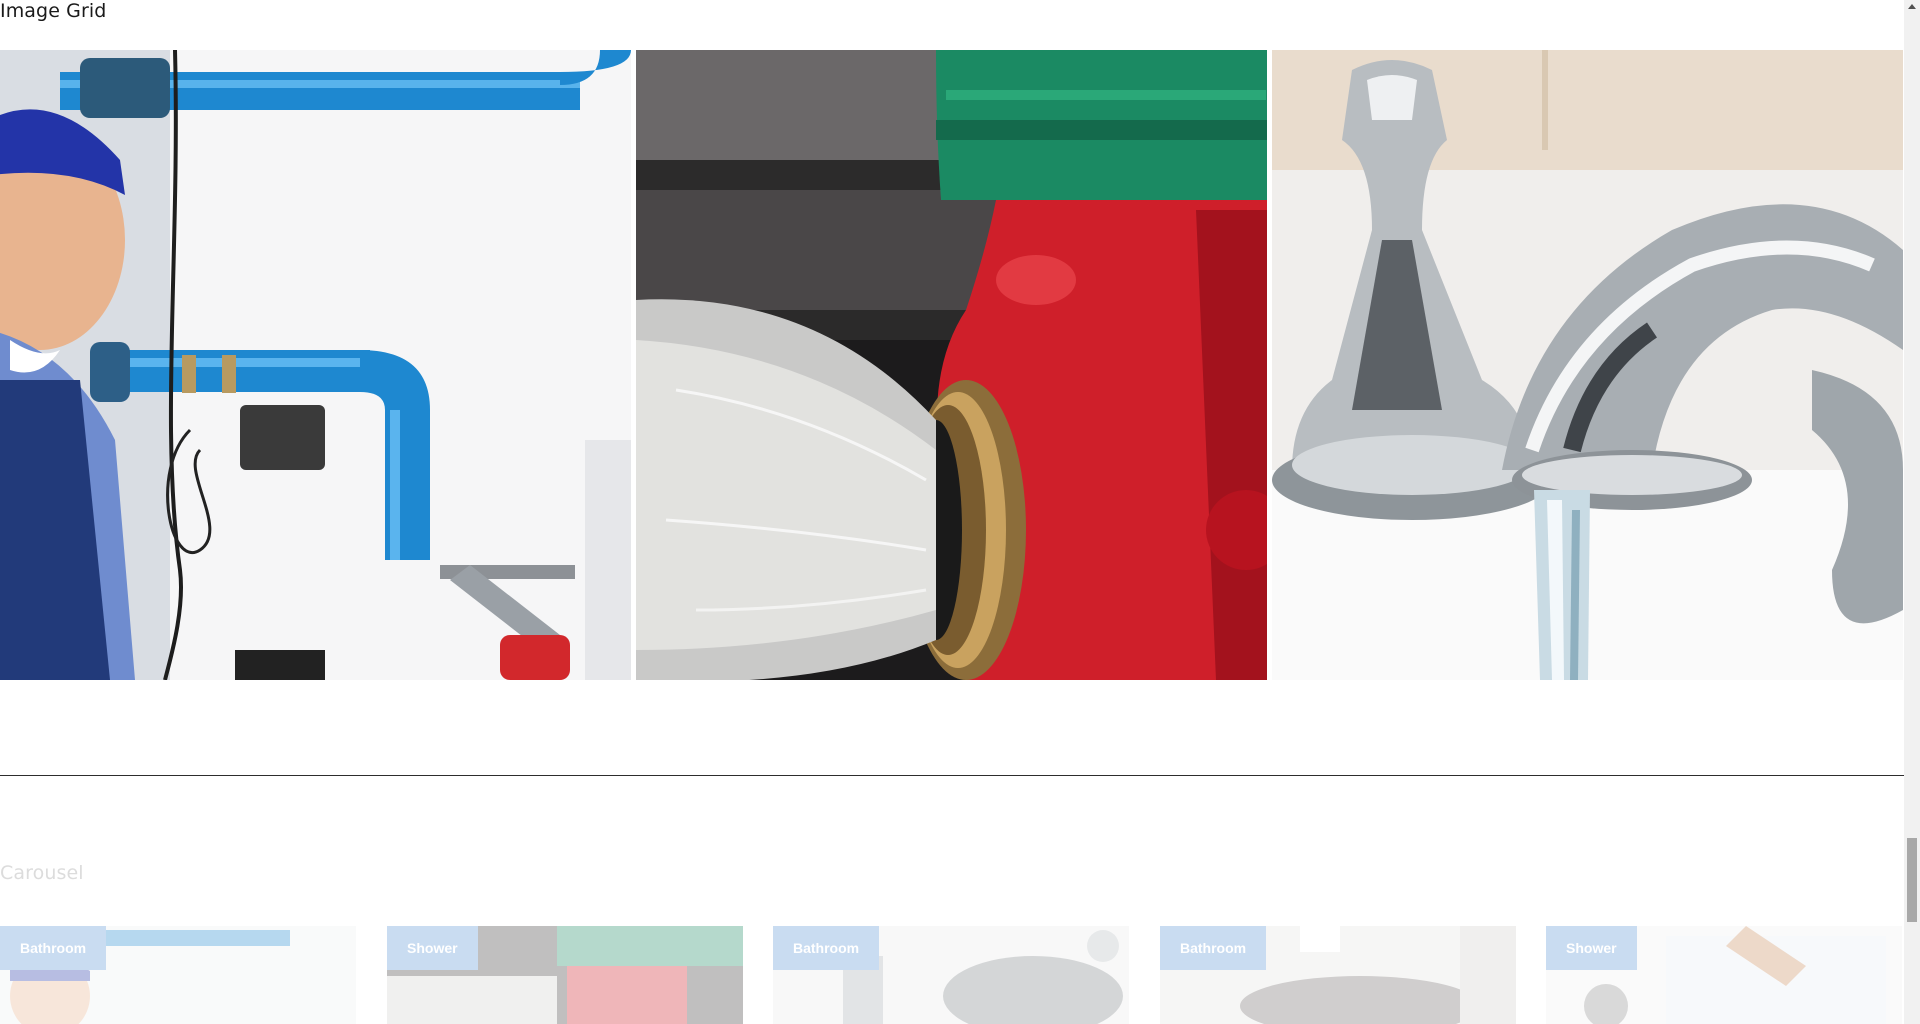 Image resolution: width=1920 pixels, height=1024 pixels. What do you see at coordinates (53, 11) in the screenshot?
I see `image-grid-title: Image Grid` at bounding box center [53, 11].